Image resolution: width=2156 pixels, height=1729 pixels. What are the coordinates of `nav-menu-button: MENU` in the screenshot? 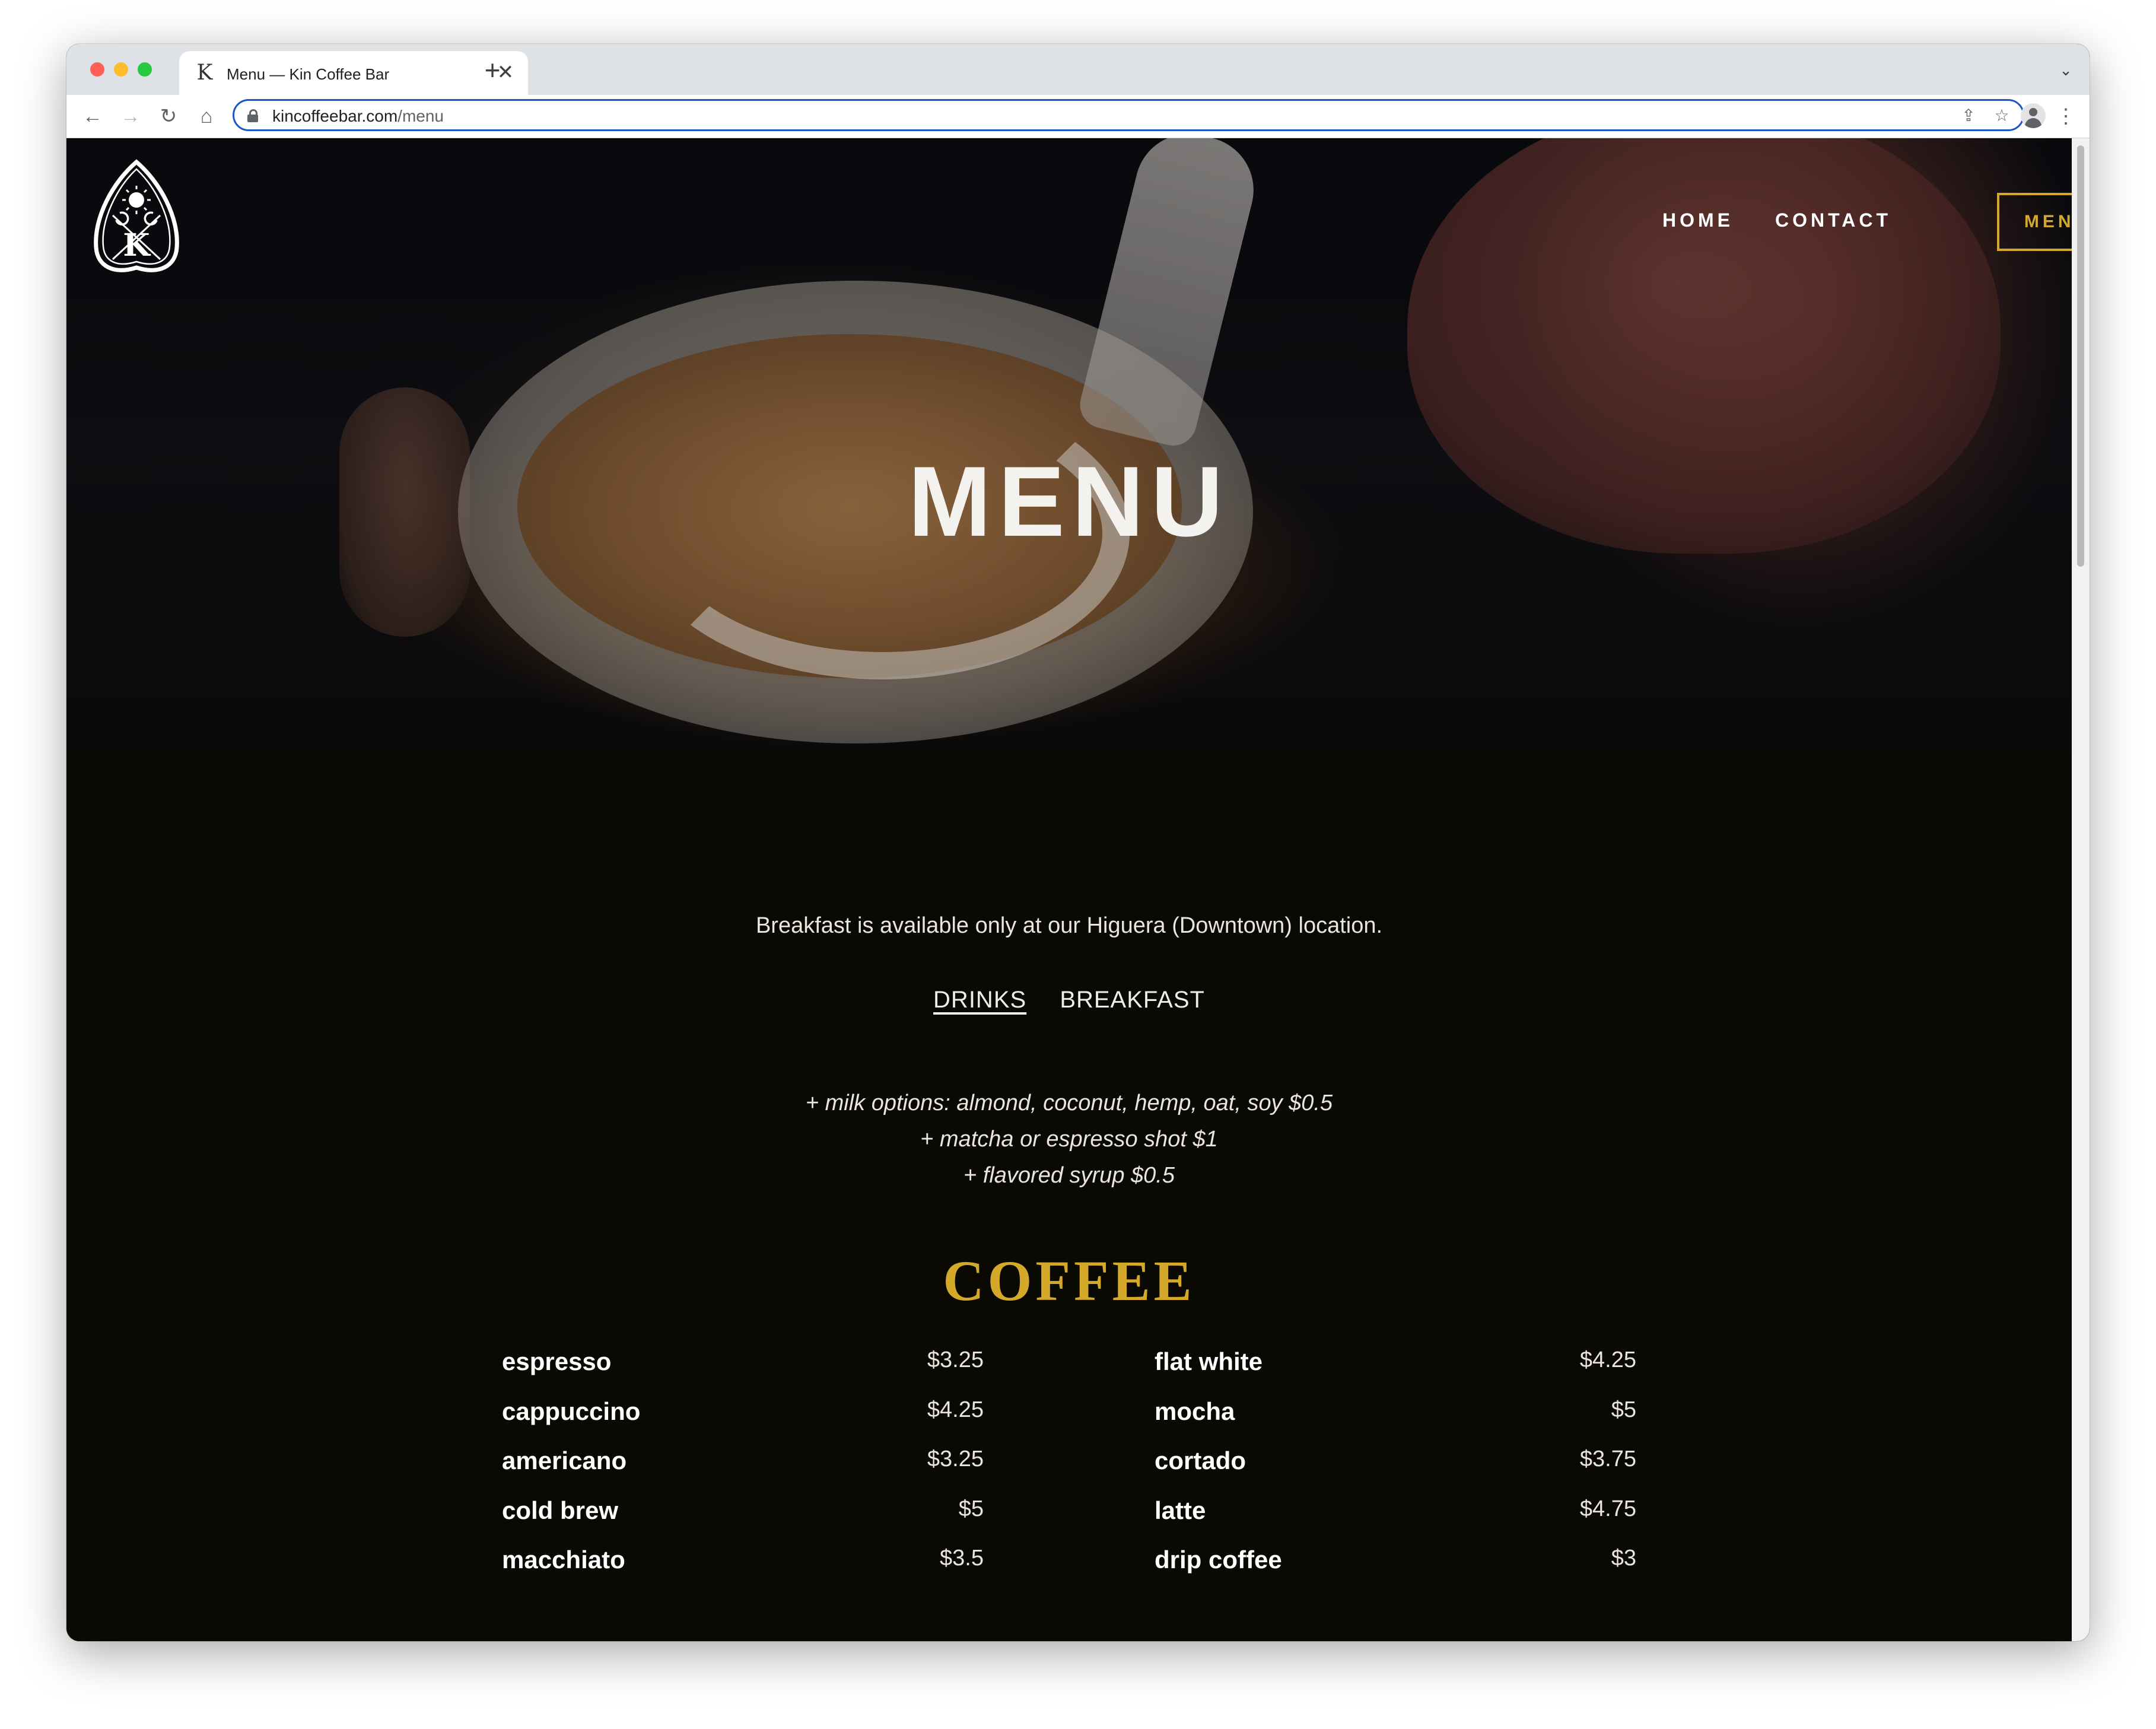 It's located at (2034, 222).